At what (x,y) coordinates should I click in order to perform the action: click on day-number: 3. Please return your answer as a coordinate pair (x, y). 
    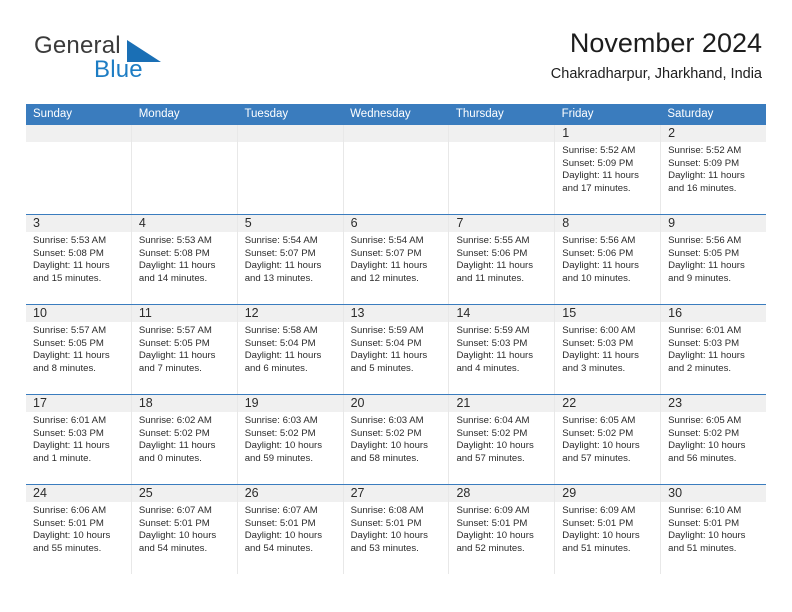
    Looking at the image, I should click on (78, 223).